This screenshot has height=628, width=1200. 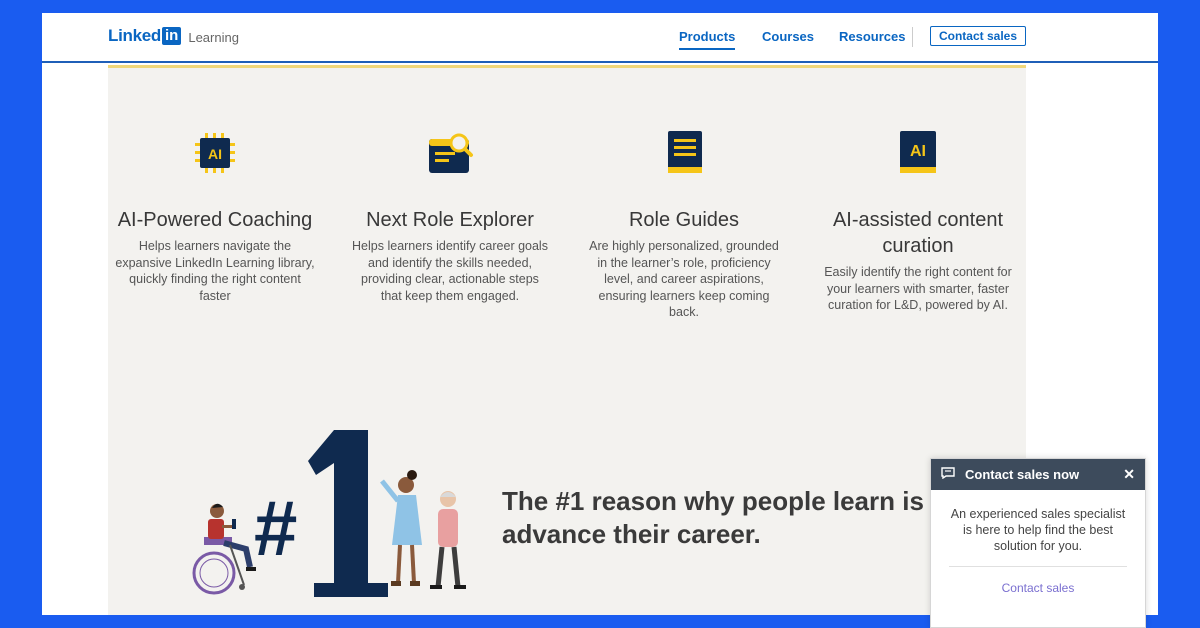 I want to click on feature-title: AI-assisted content curation, so click(x=918, y=233).